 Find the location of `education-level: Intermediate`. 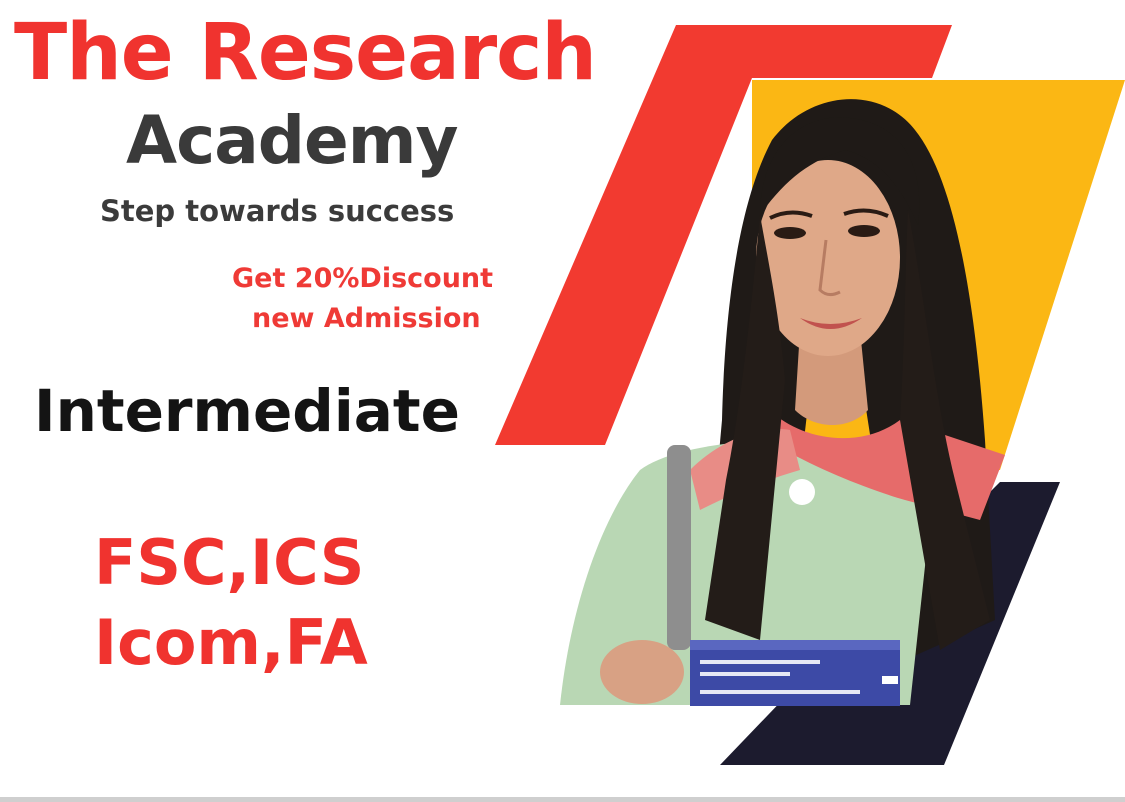

education-level: Intermediate is located at coordinates (247, 411).